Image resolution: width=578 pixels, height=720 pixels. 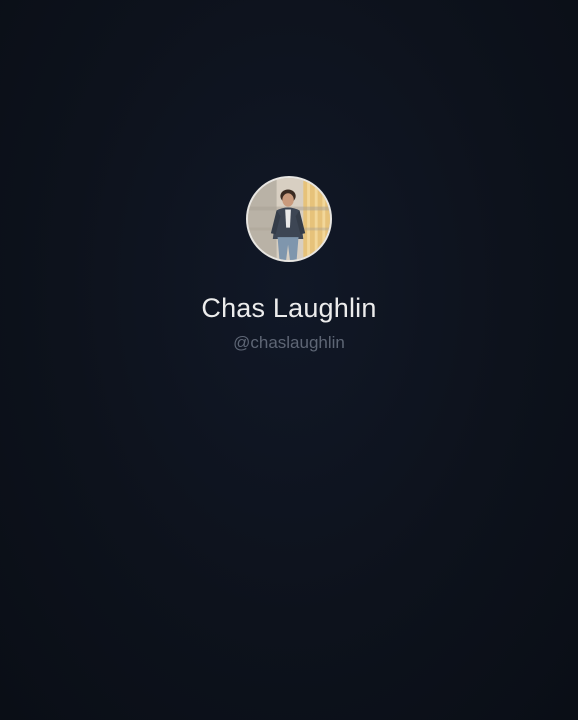 I want to click on avatar-photo-icon, so click(x=289, y=219).